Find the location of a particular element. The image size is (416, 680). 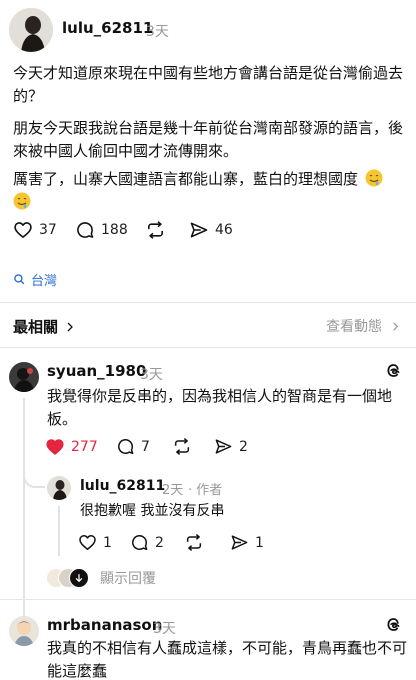

view-activity-link: 查看動態 is located at coordinates (363, 326).